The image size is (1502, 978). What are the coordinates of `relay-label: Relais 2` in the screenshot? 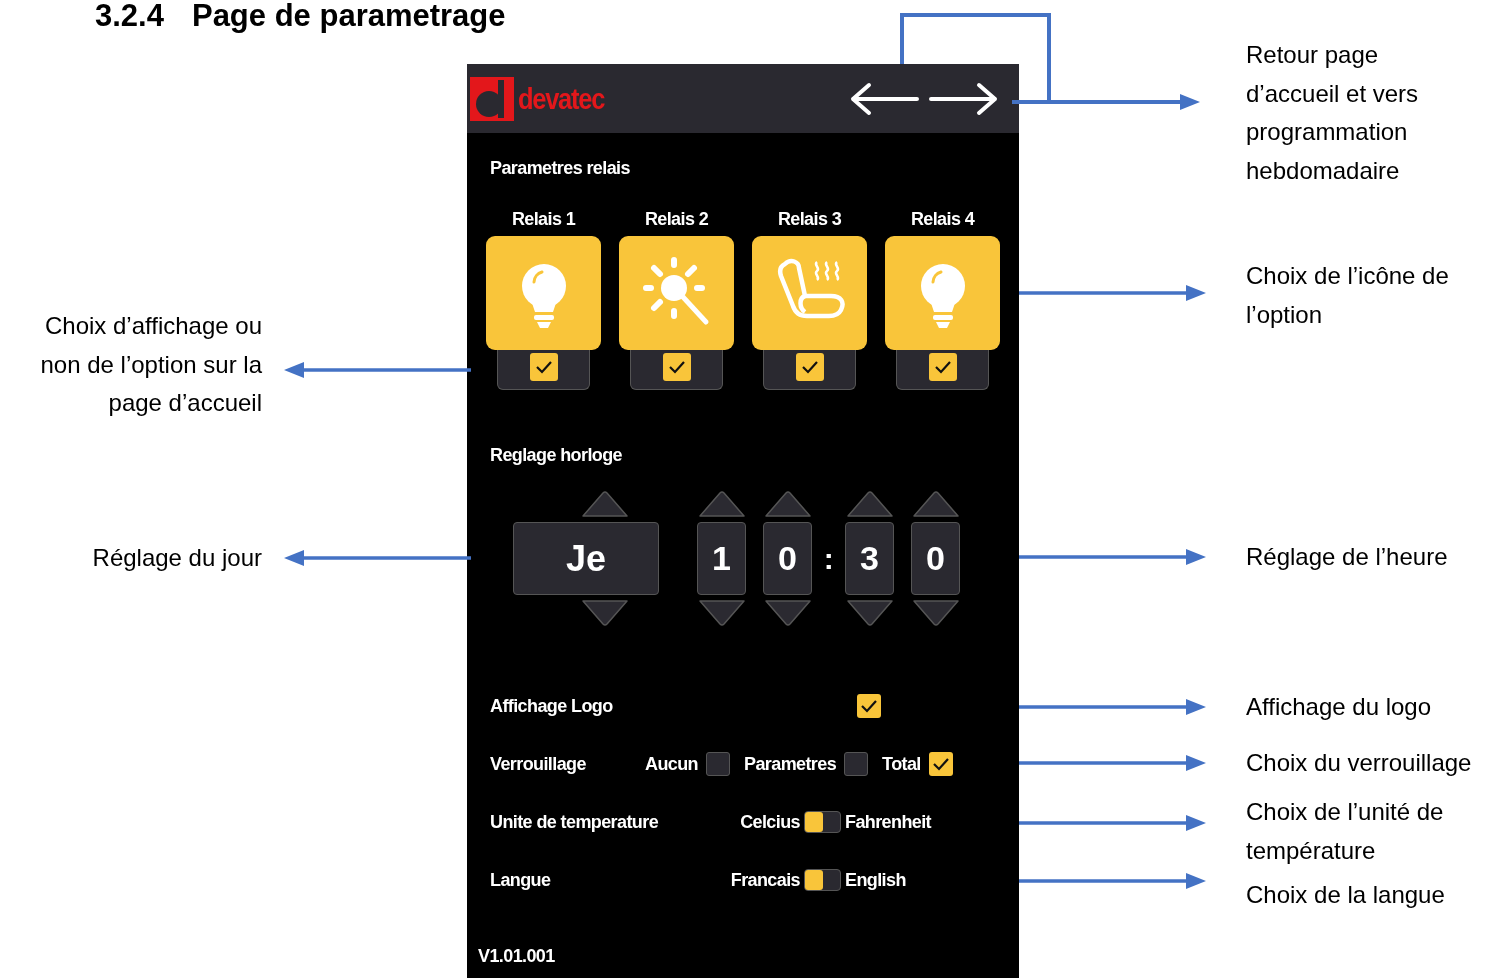 It's located at (676, 219).